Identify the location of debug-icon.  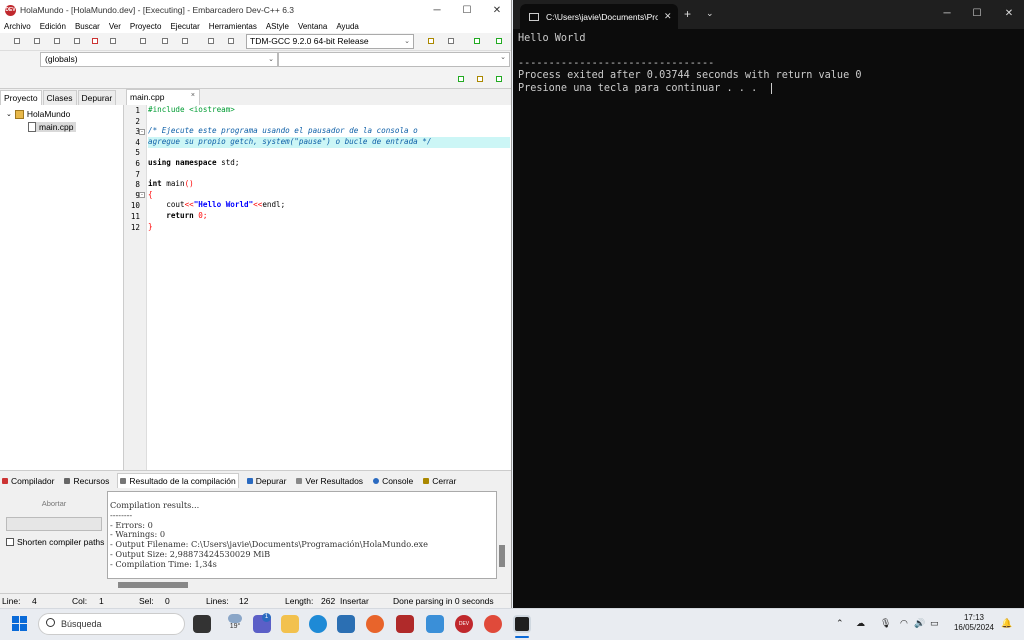
(249, 480).